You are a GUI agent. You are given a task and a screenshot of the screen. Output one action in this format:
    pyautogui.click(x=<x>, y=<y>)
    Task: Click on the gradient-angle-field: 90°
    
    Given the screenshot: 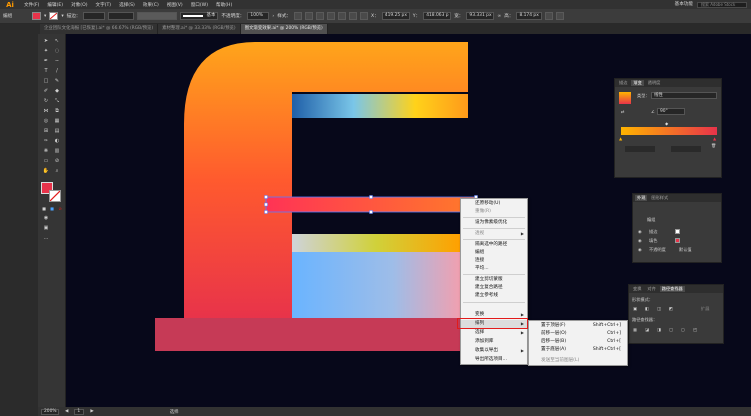 What is the action you would take?
    pyautogui.click(x=671, y=111)
    